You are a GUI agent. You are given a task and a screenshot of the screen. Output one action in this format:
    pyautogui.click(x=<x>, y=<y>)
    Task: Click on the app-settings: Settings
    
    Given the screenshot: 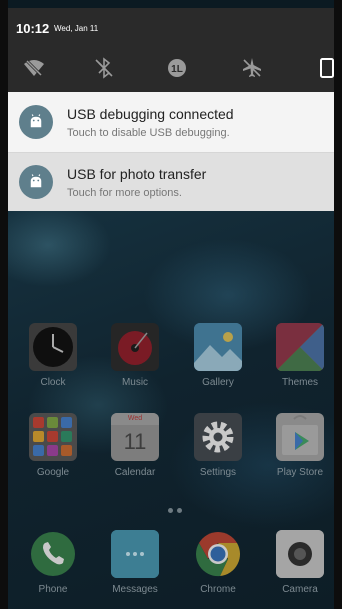 What is the action you would take?
    pyautogui.click(x=218, y=445)
    